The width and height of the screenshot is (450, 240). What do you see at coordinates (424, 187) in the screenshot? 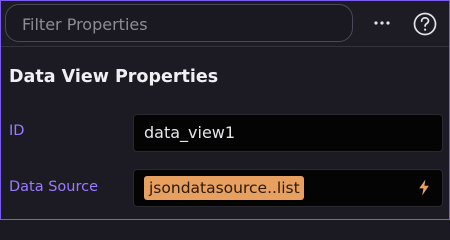
I see `lightning-bolt-icon` at bounding box center [424, 187].